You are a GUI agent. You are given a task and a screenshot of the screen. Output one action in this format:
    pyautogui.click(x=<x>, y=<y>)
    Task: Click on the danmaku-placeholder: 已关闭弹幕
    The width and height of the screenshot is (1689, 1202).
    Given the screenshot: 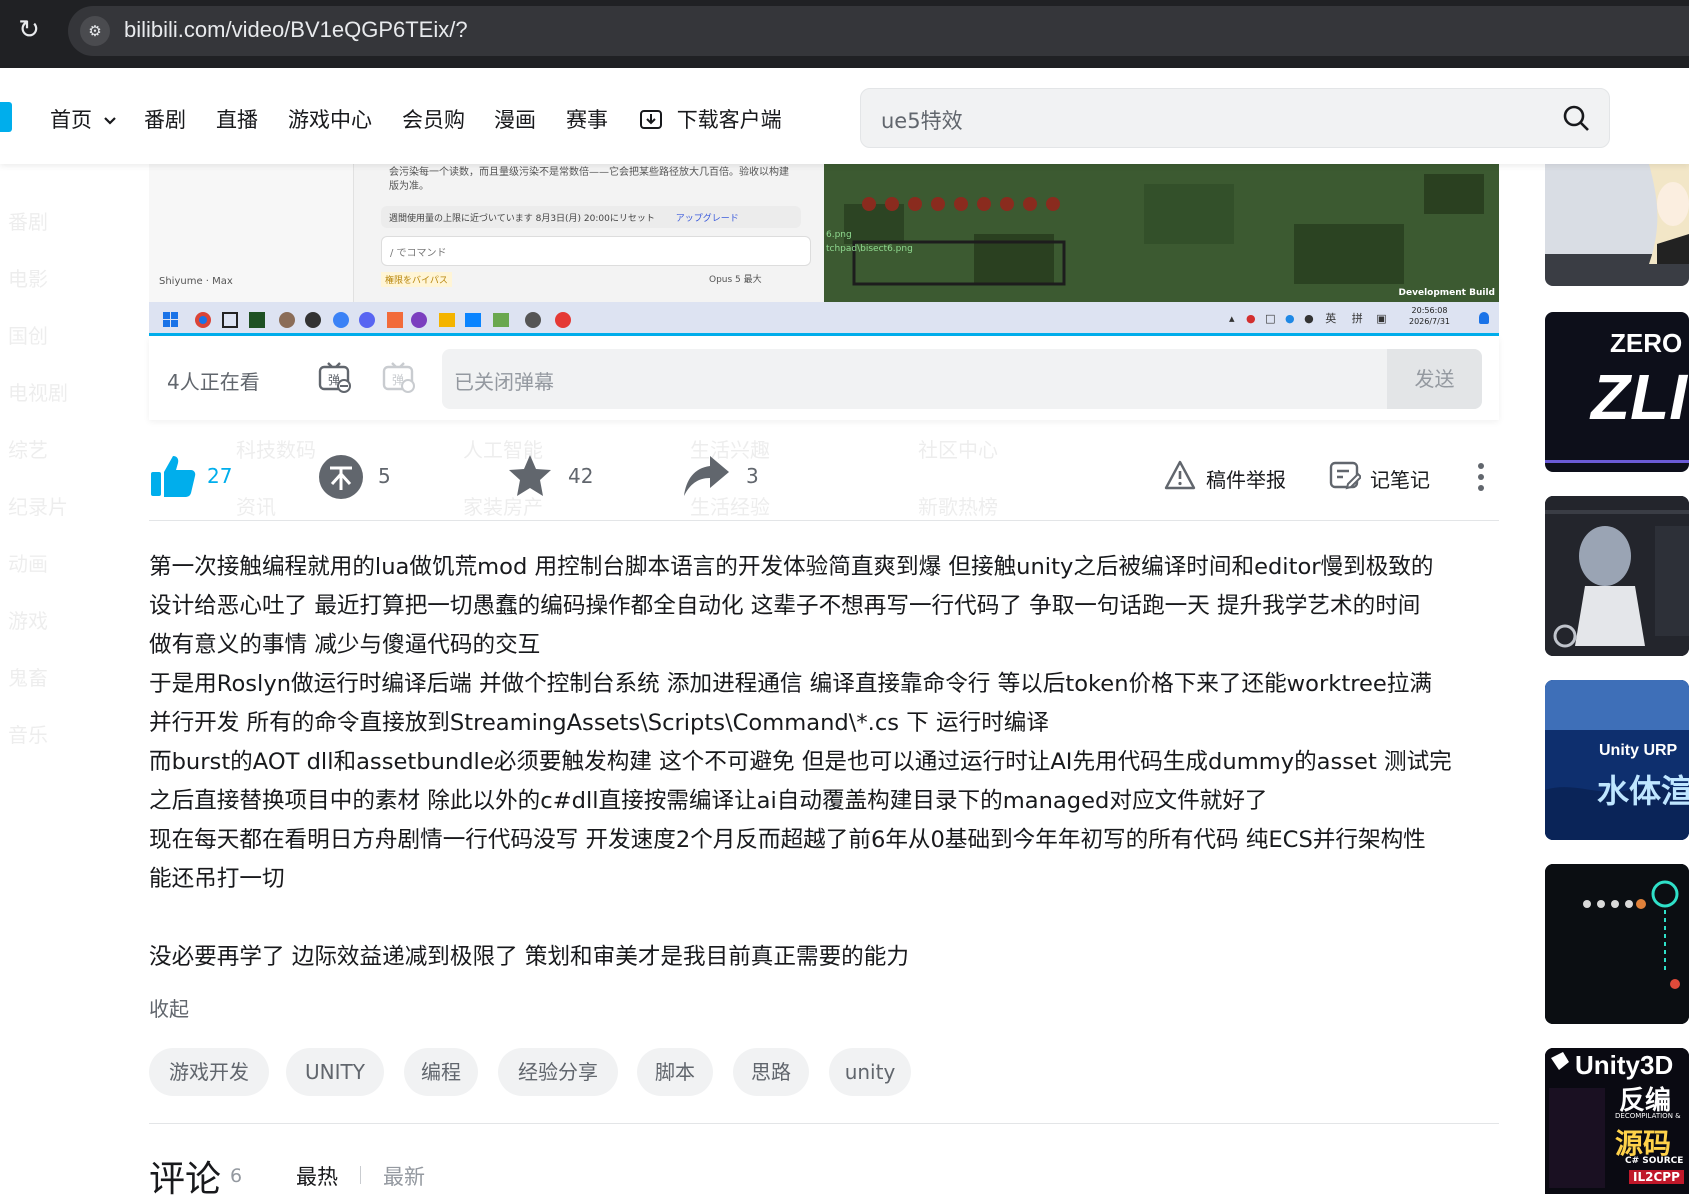 What is the action you would take?
    pyautogui.click(x=504, y=382)
    